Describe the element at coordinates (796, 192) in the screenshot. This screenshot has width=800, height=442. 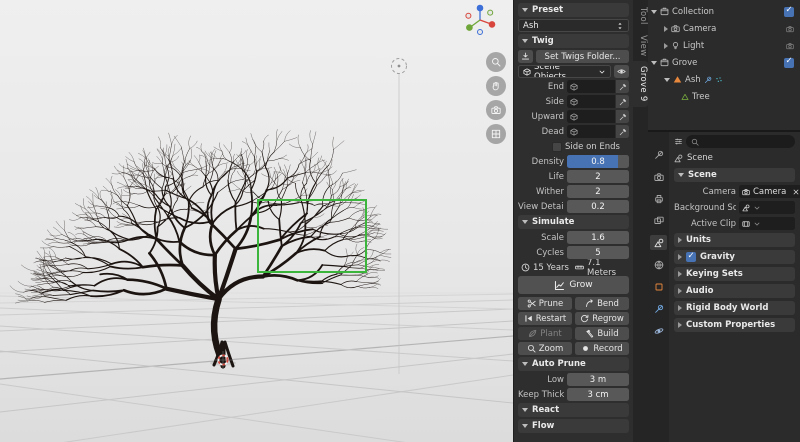
I see `clear-icon` at that location.